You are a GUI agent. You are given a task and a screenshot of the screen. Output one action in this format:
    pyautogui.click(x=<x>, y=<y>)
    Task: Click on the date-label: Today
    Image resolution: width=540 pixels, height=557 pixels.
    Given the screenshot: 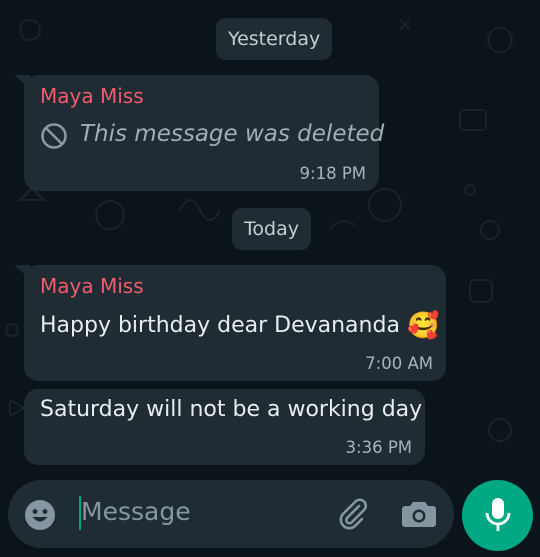 What is the action you would take?
    pyautogui.click(x=271, y=229)
    